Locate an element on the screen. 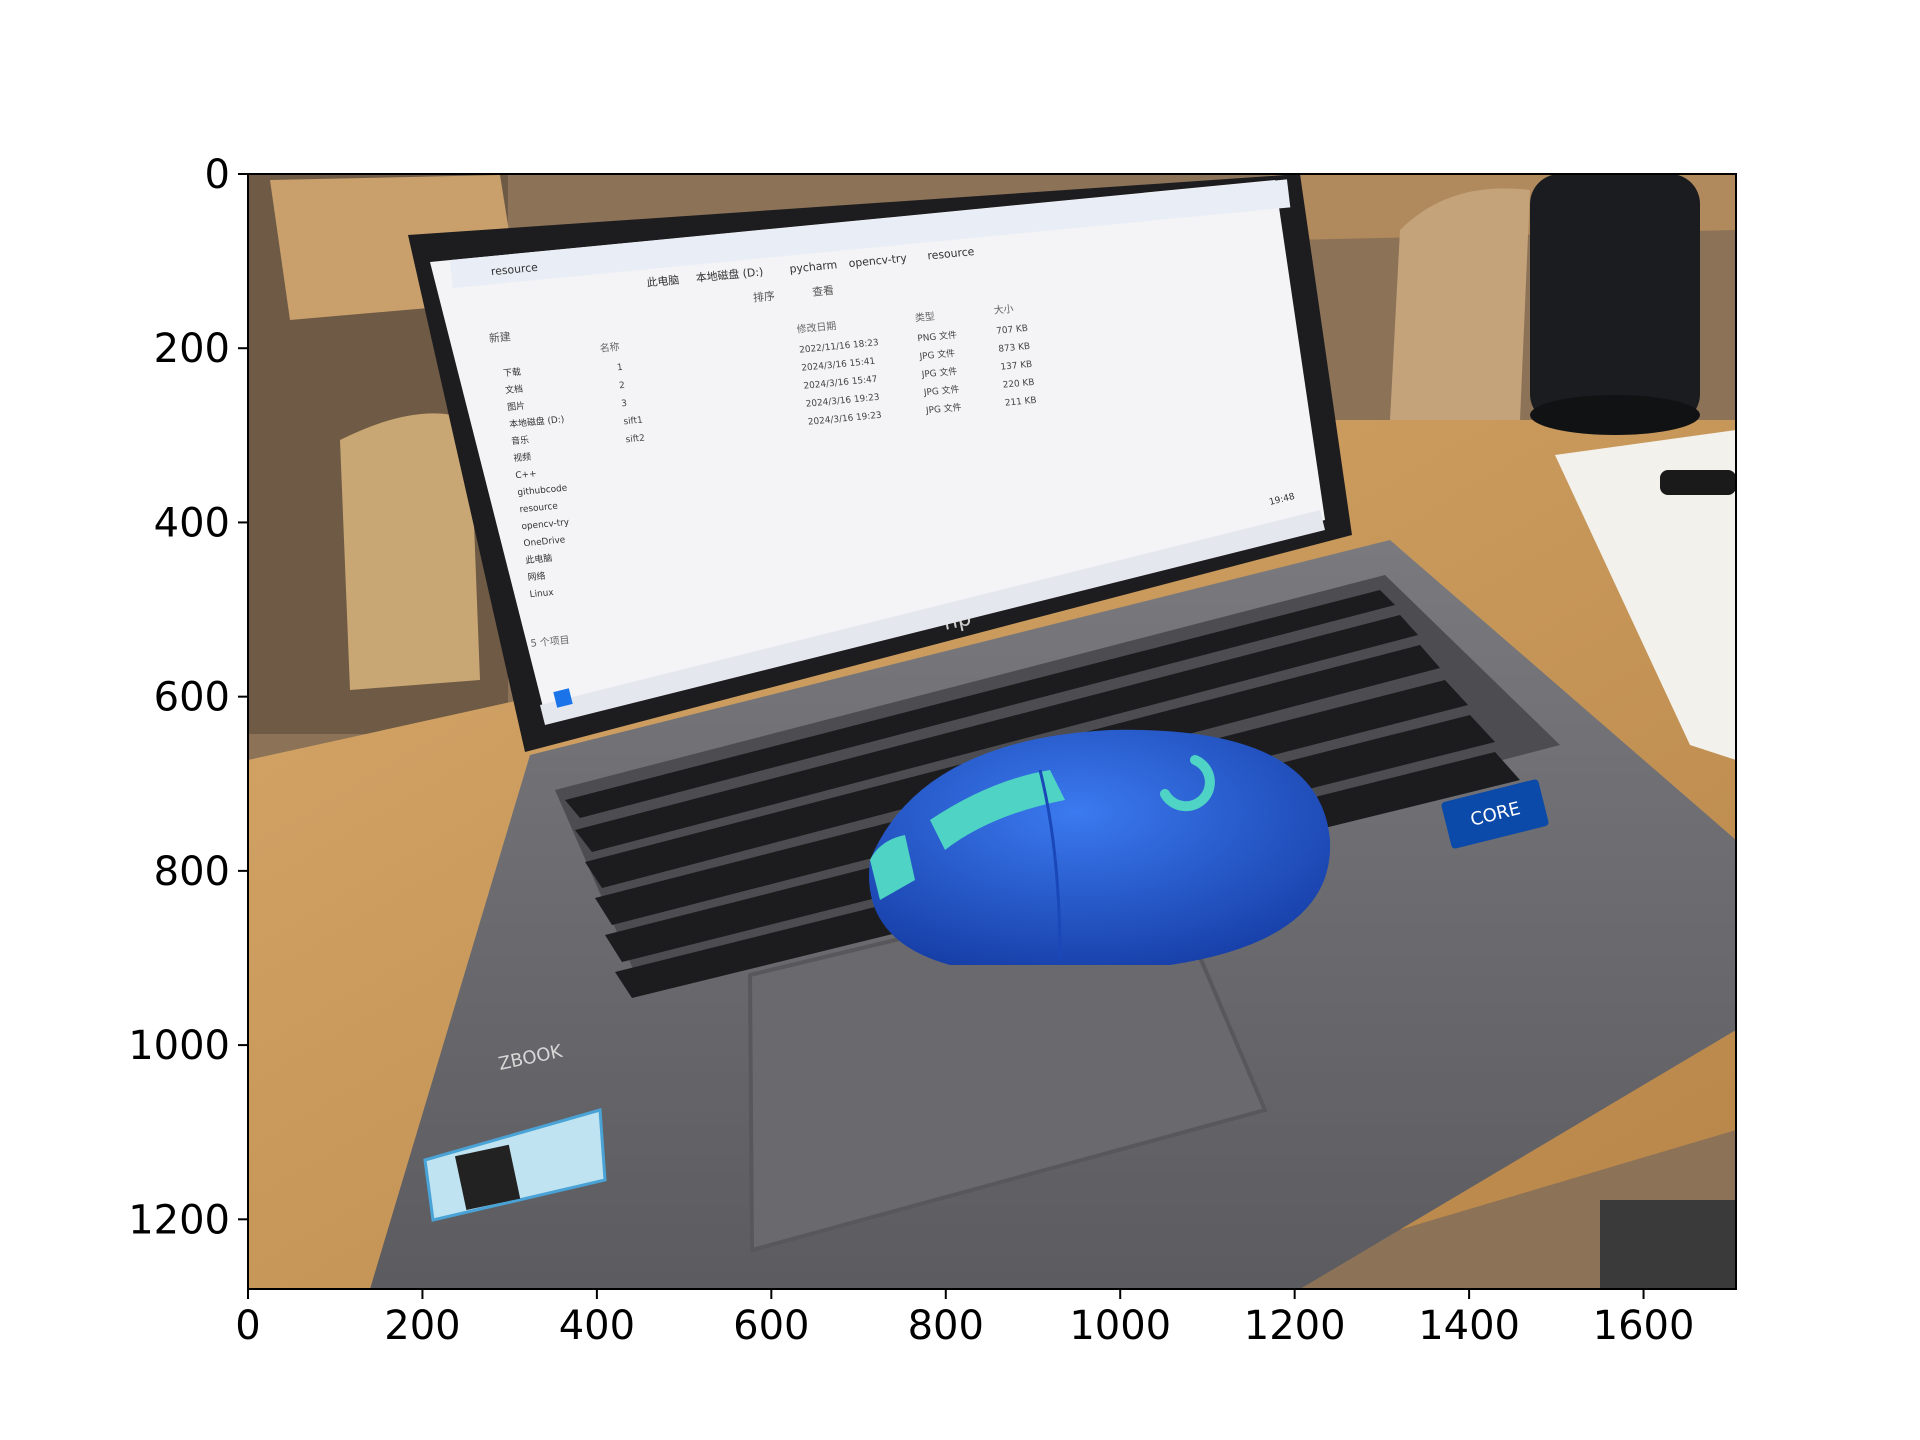  y-tick-label: 400 is located at coordinates (192, 523).